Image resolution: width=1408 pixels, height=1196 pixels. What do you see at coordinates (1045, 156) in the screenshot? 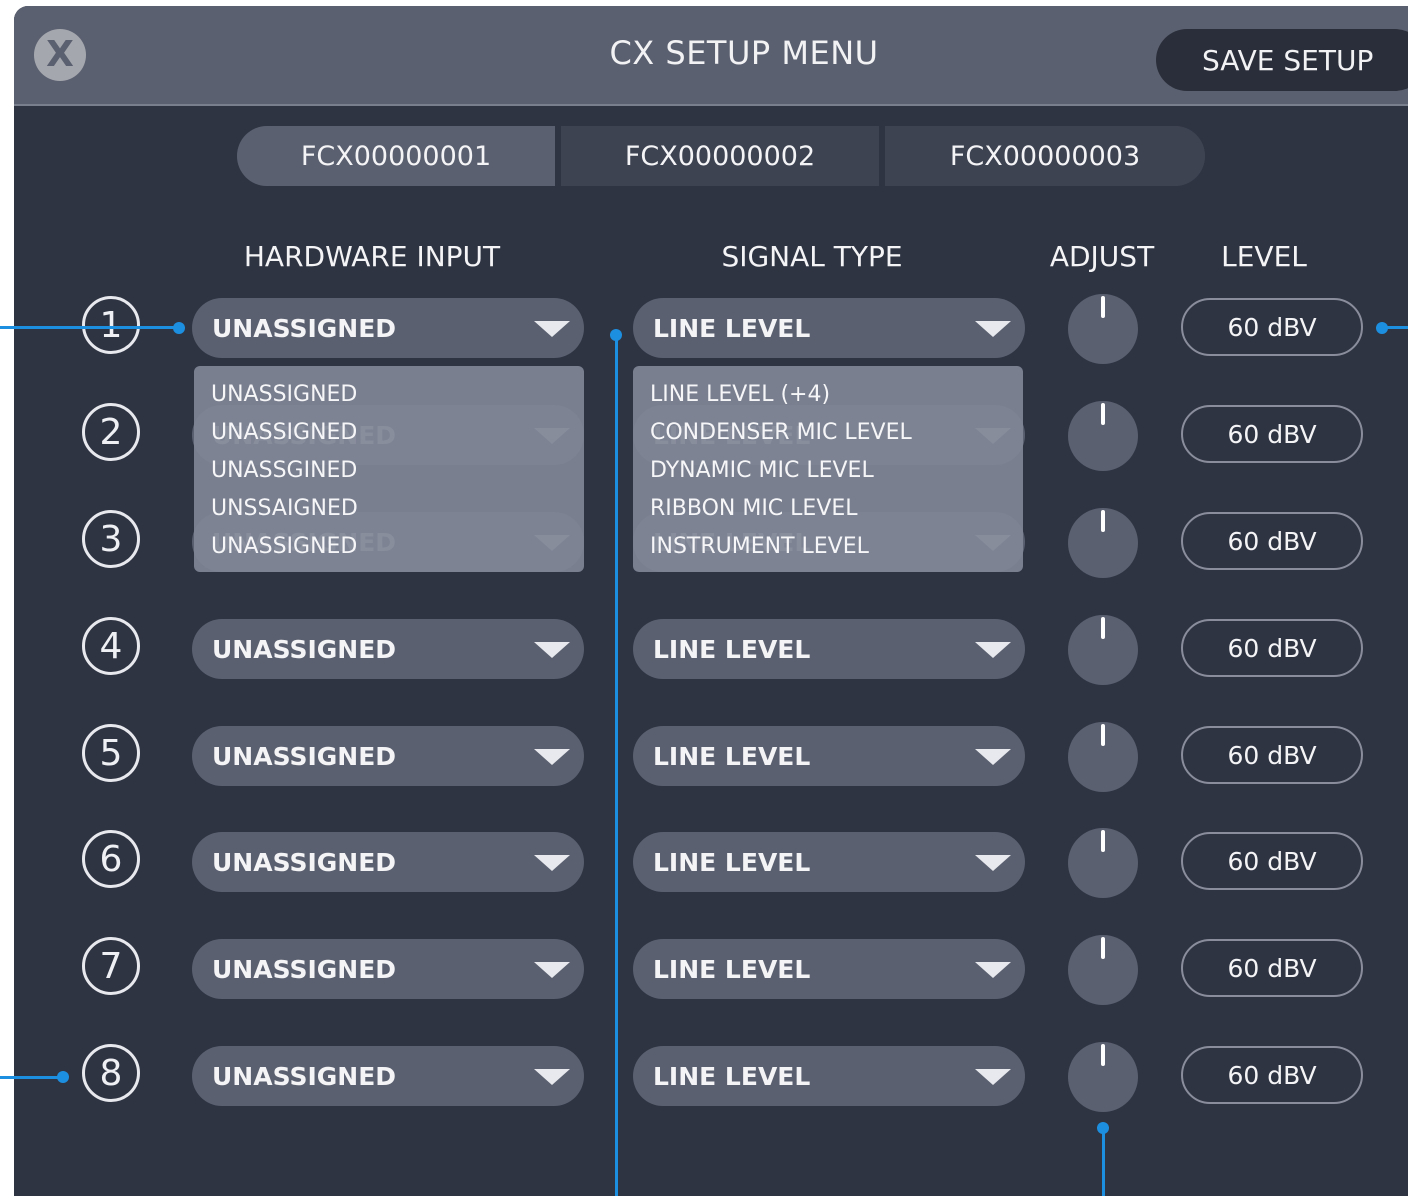
I see `tab-device-3: FCX00000003` at bounding box center [1045, 156].